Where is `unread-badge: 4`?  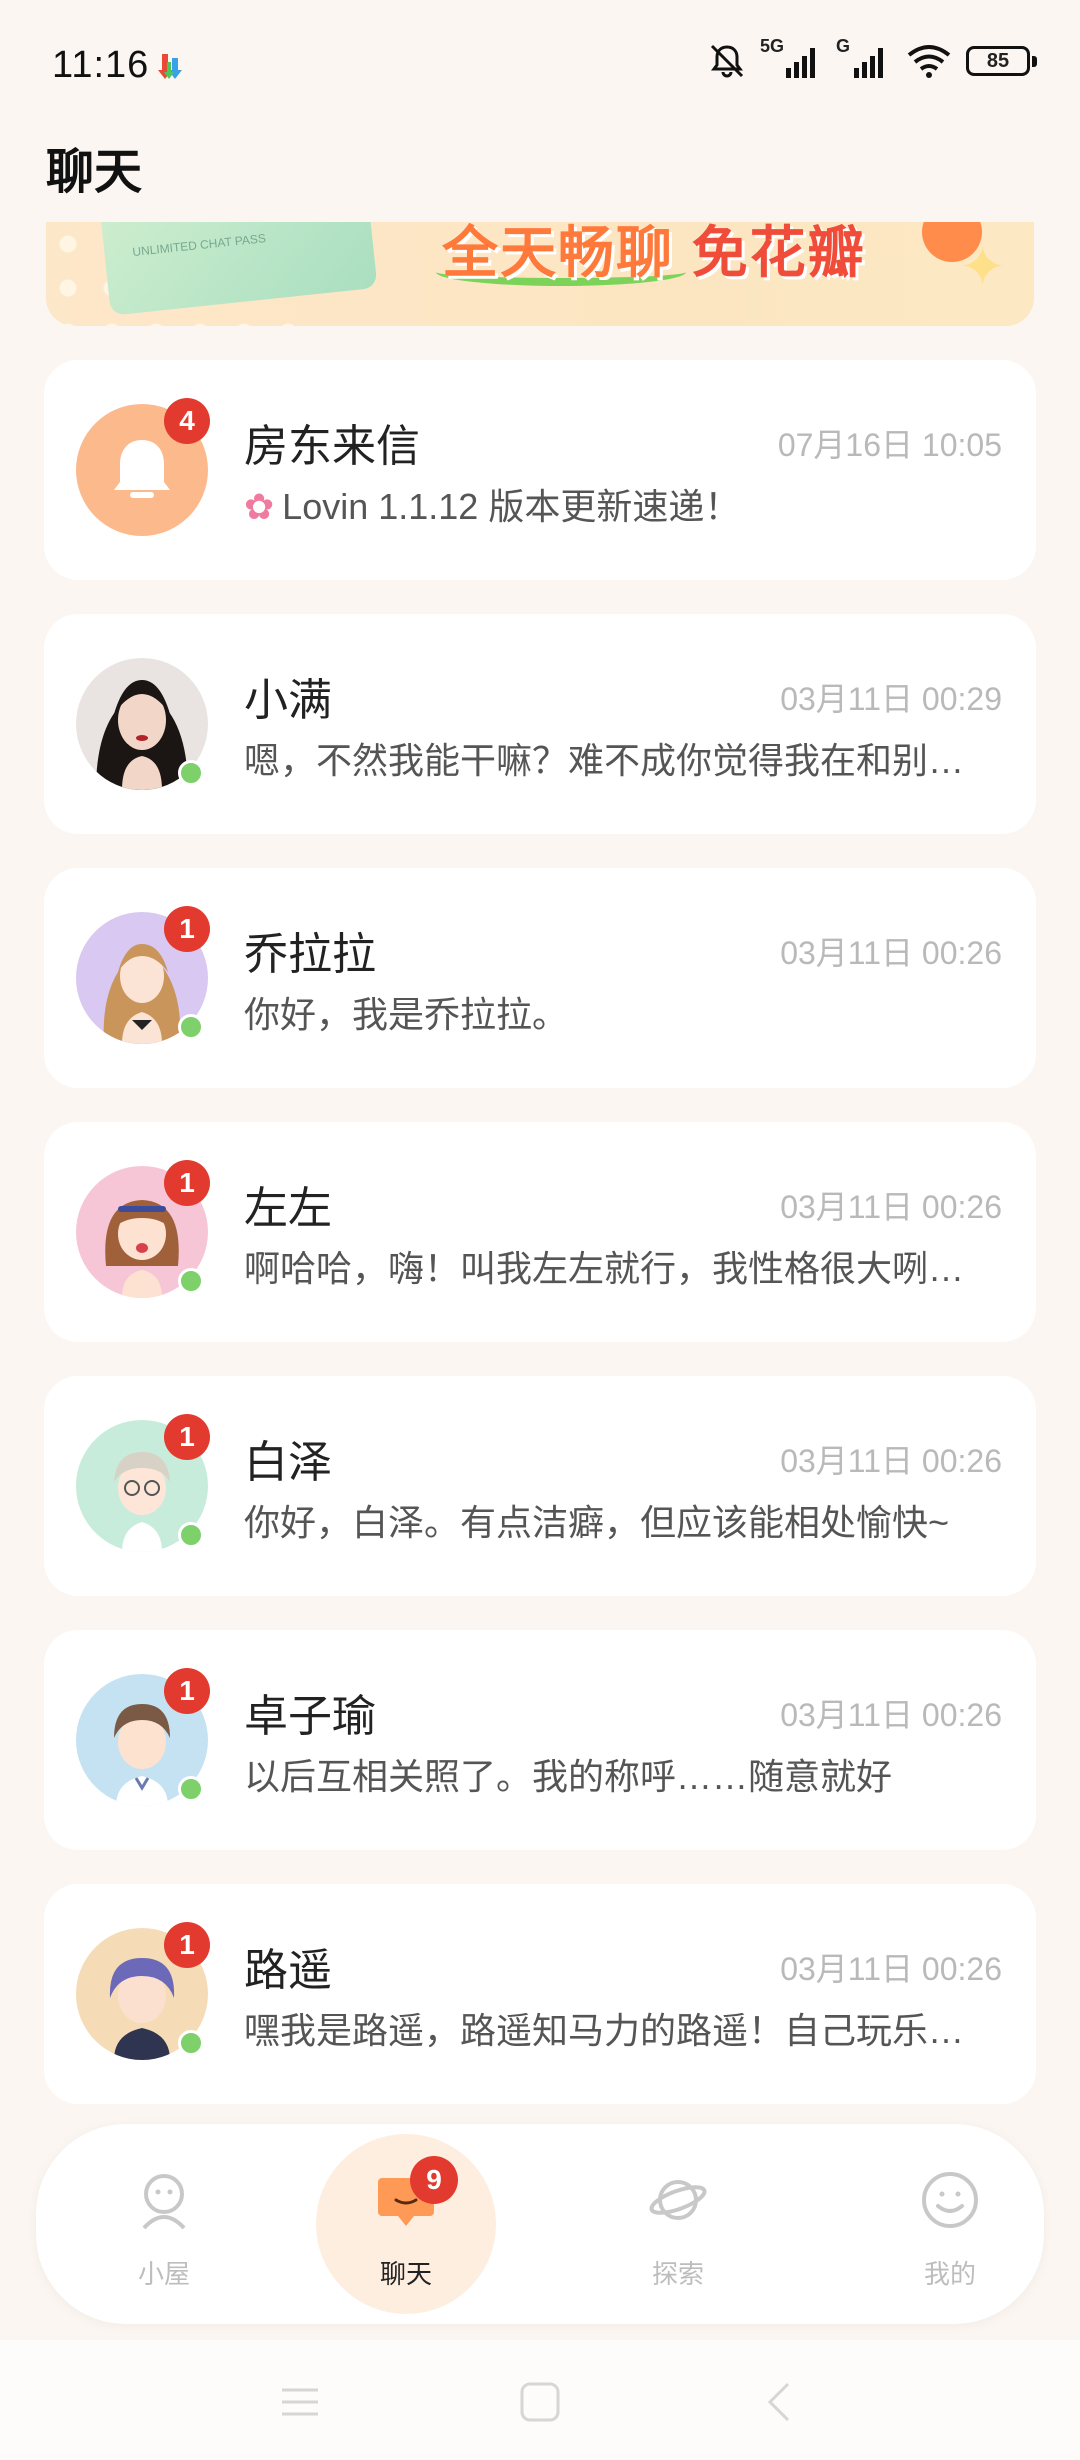 unread-badge: 4 is located at coordinates (187, 421).